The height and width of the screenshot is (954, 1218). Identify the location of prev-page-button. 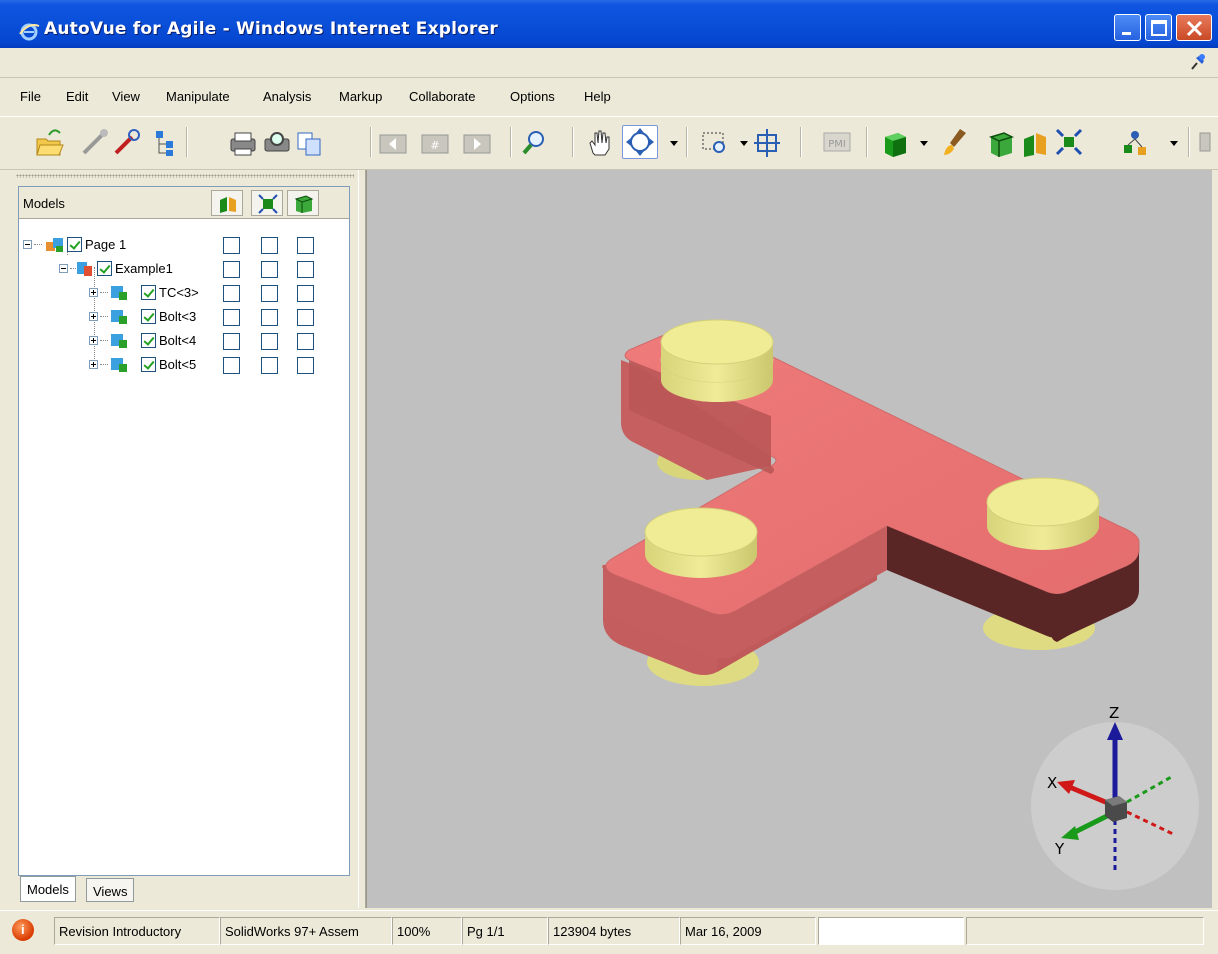
(393, 142).